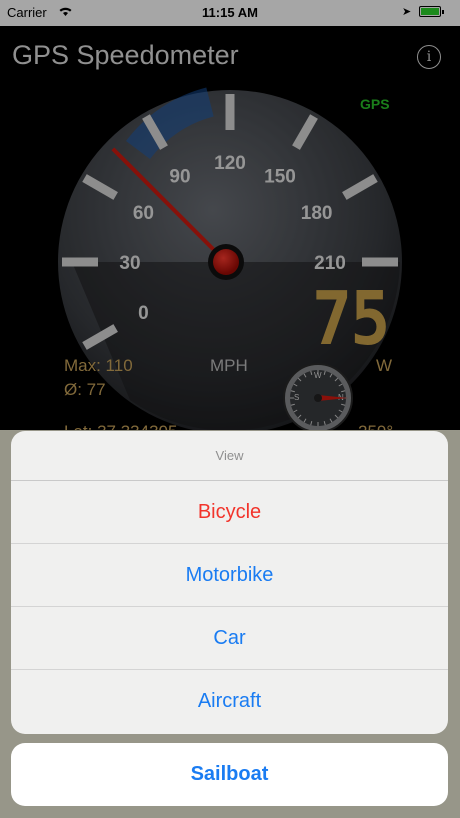  Describe the element at coordinates (229, 512) in the screenshot. I see `option-bicycle: Bicycle` at that location.